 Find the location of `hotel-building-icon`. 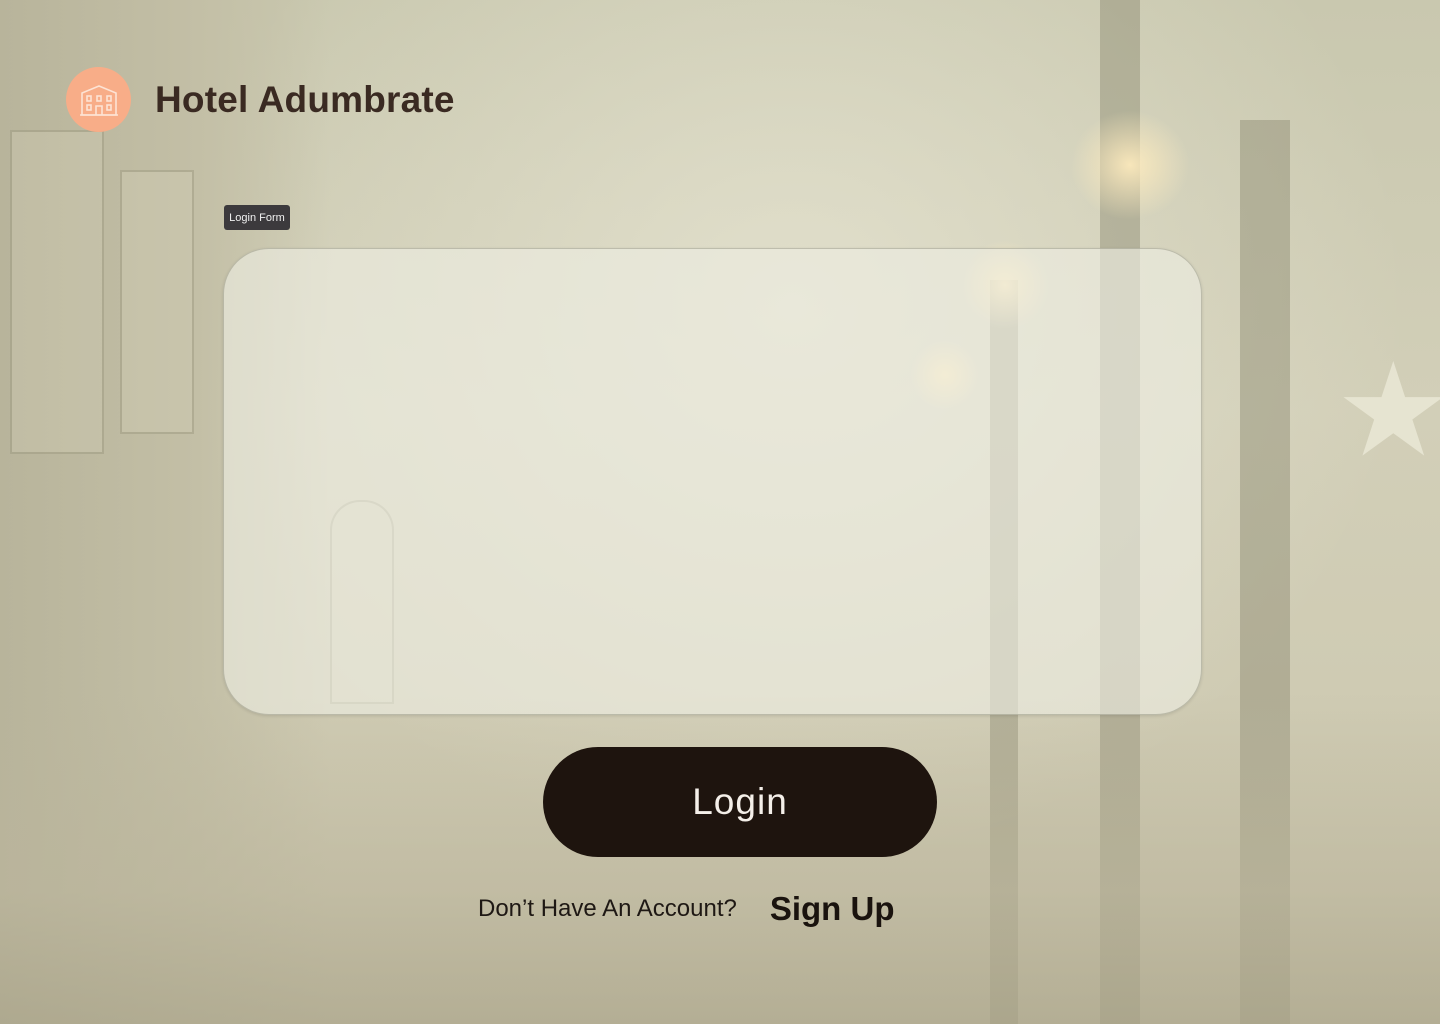

hotel-building-icon is located at coordinates (98, 99).